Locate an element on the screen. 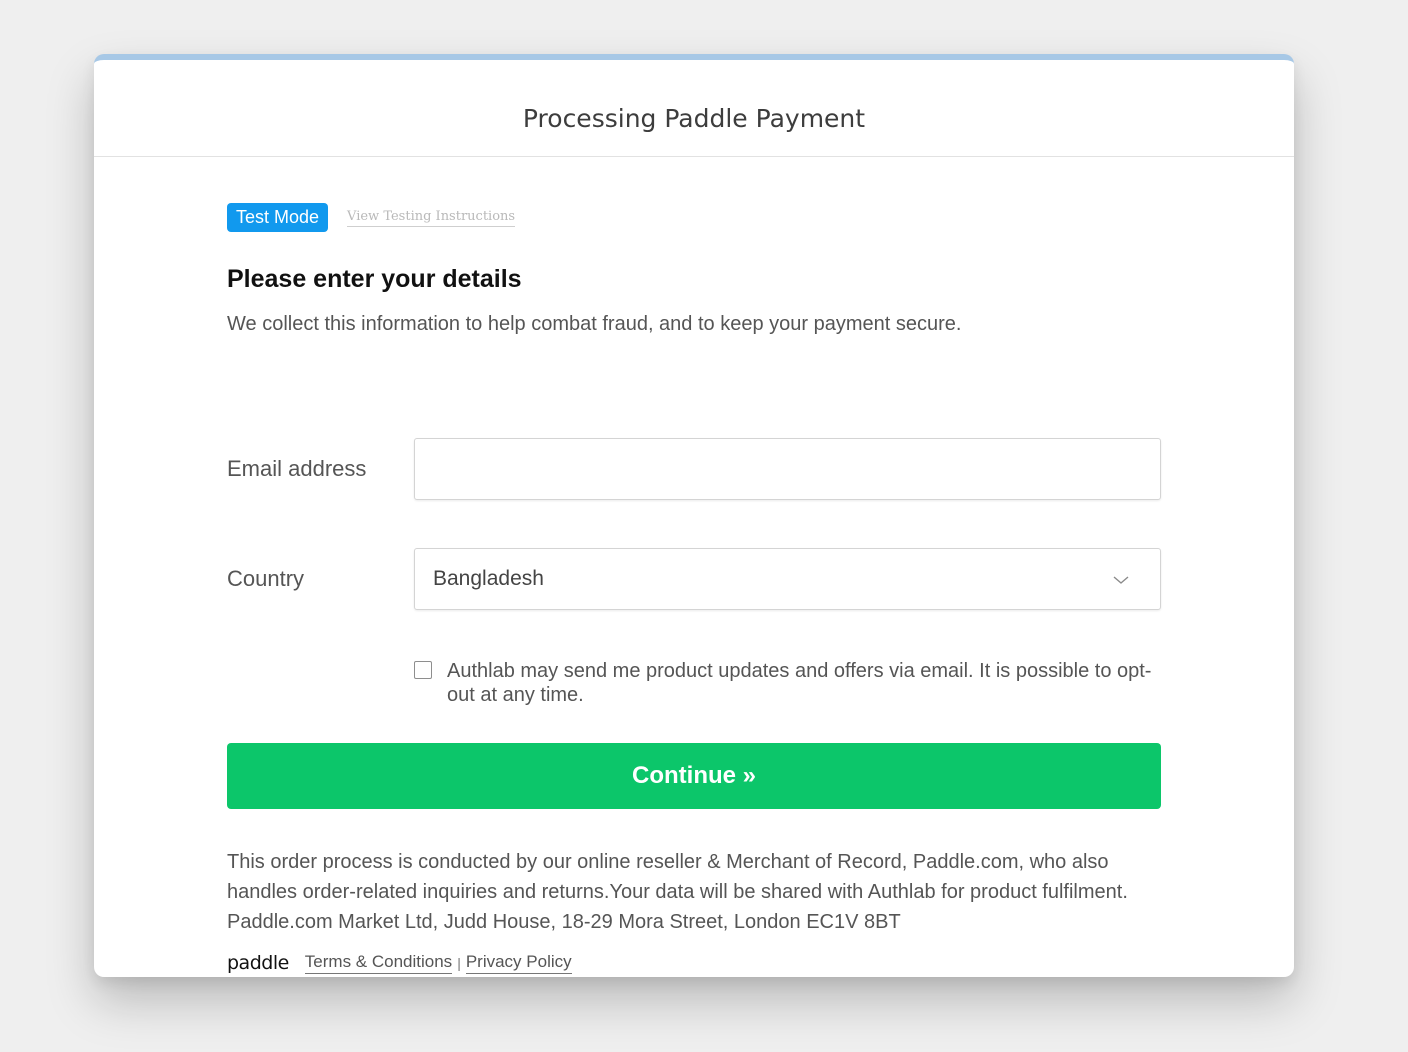 This screenshot has height=1052, width=1408. email-field-wrapper is located at coordinates (787, 469).